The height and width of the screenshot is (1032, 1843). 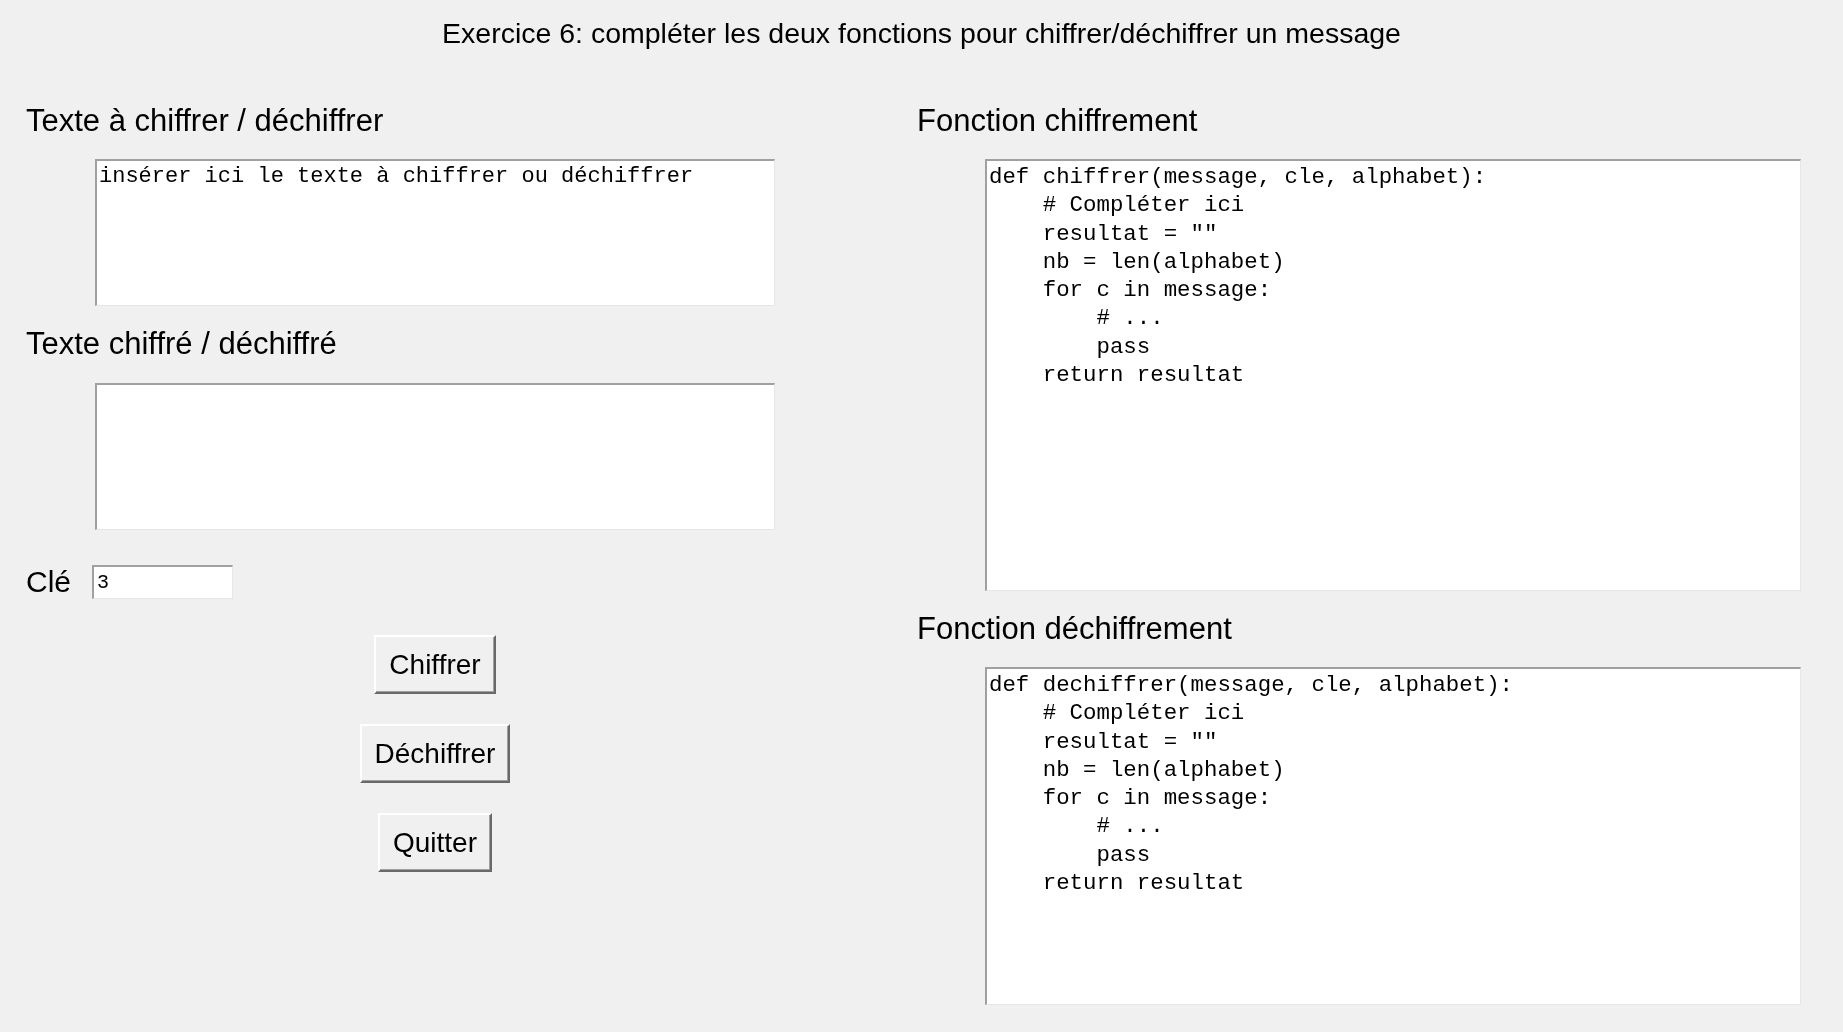 I want to click on text-area: insérer ici le texte à chiffrer ou déchiffrer, so click(x=435, y=232).